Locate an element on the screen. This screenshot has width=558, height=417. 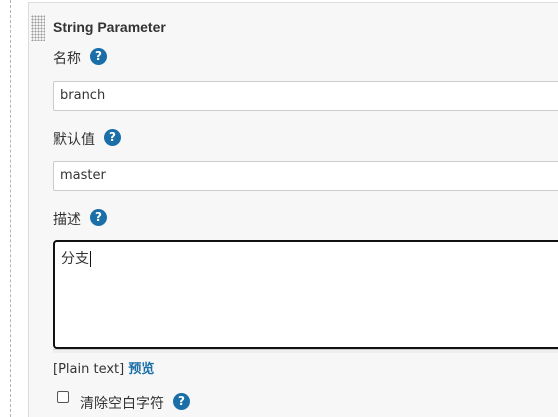
drag-handle-icon is located at coordinates (38, 28).